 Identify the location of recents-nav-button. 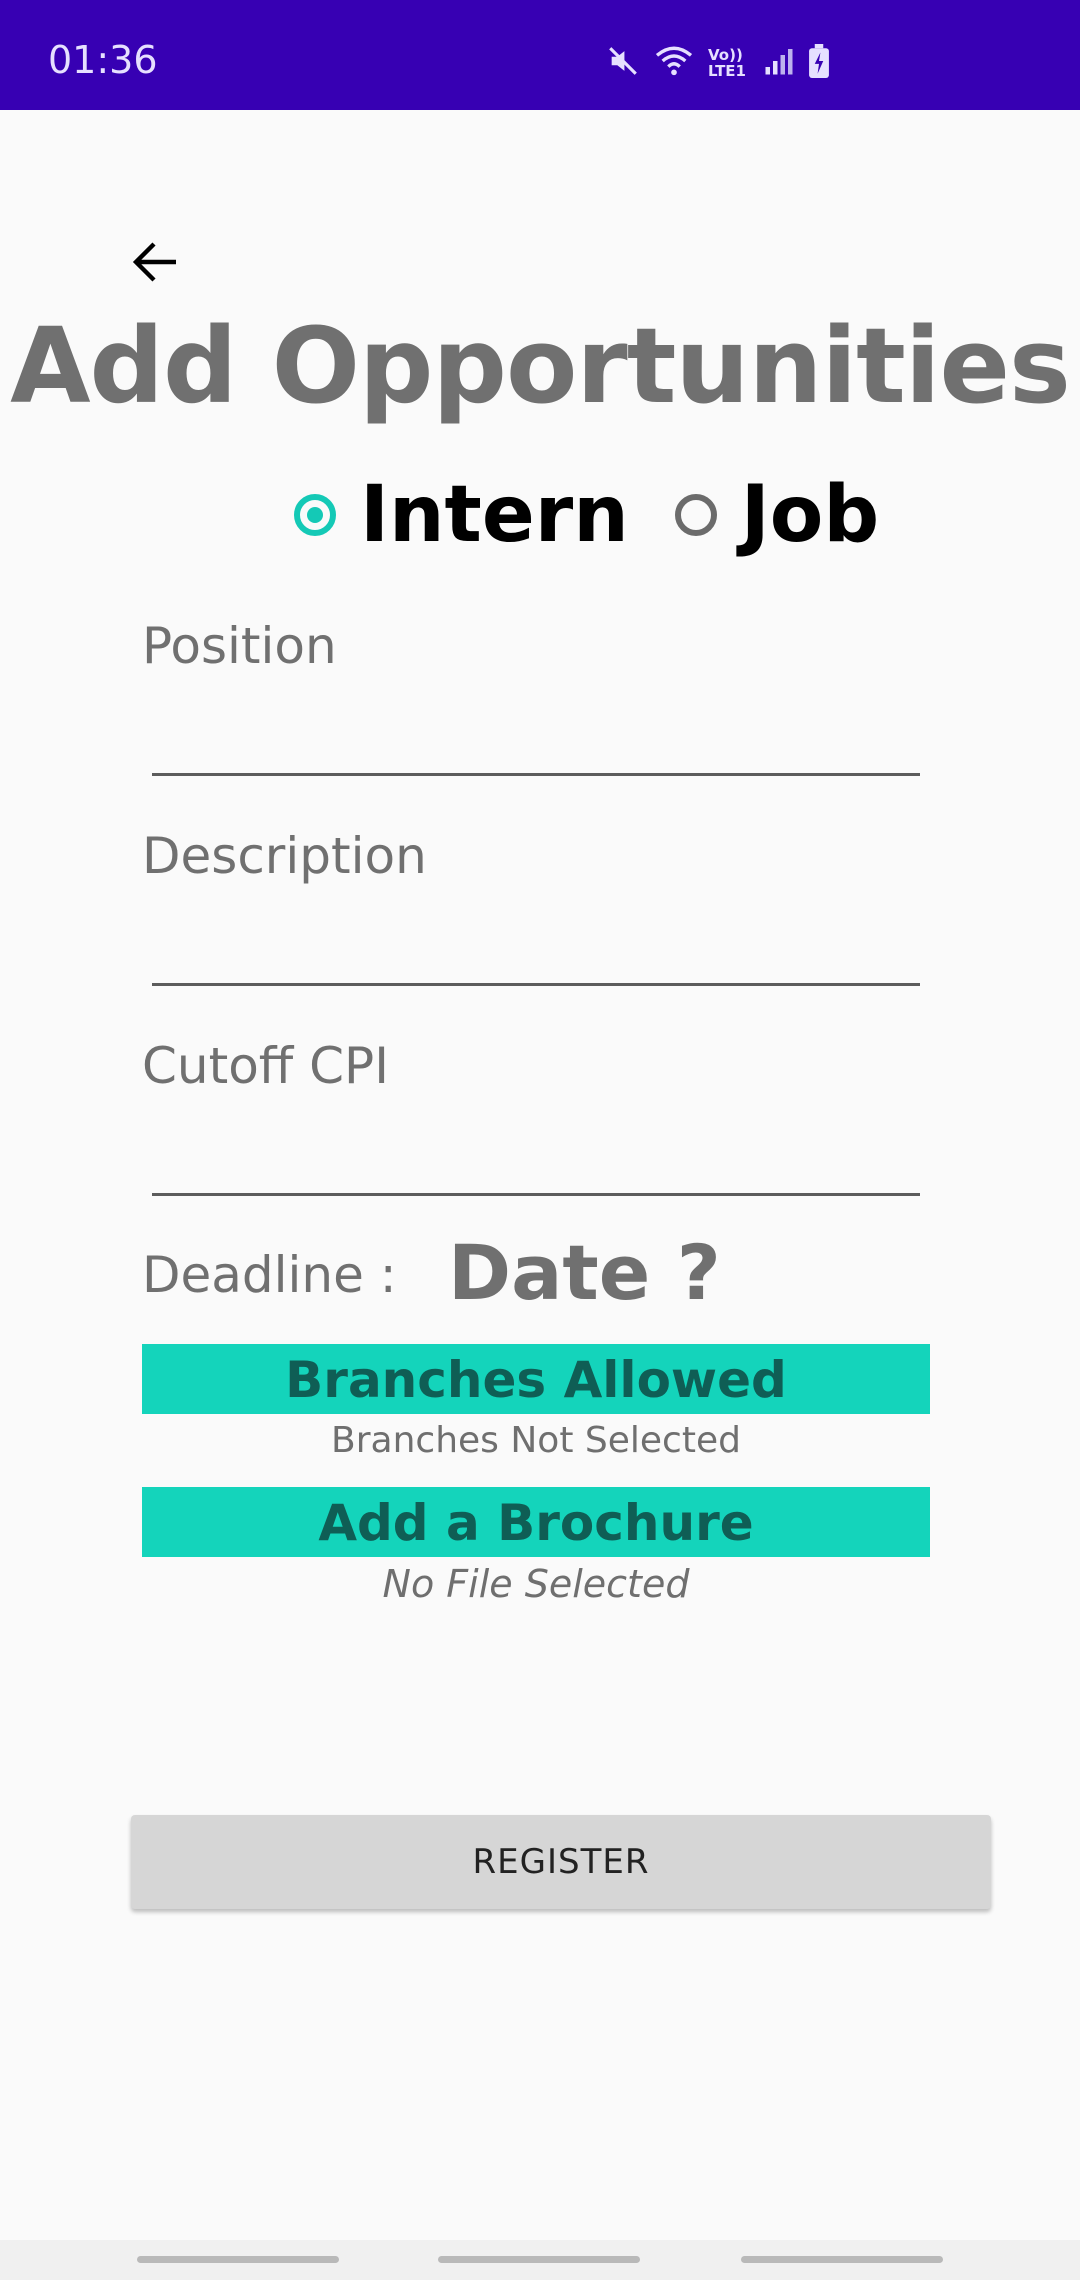
(238, 2259).